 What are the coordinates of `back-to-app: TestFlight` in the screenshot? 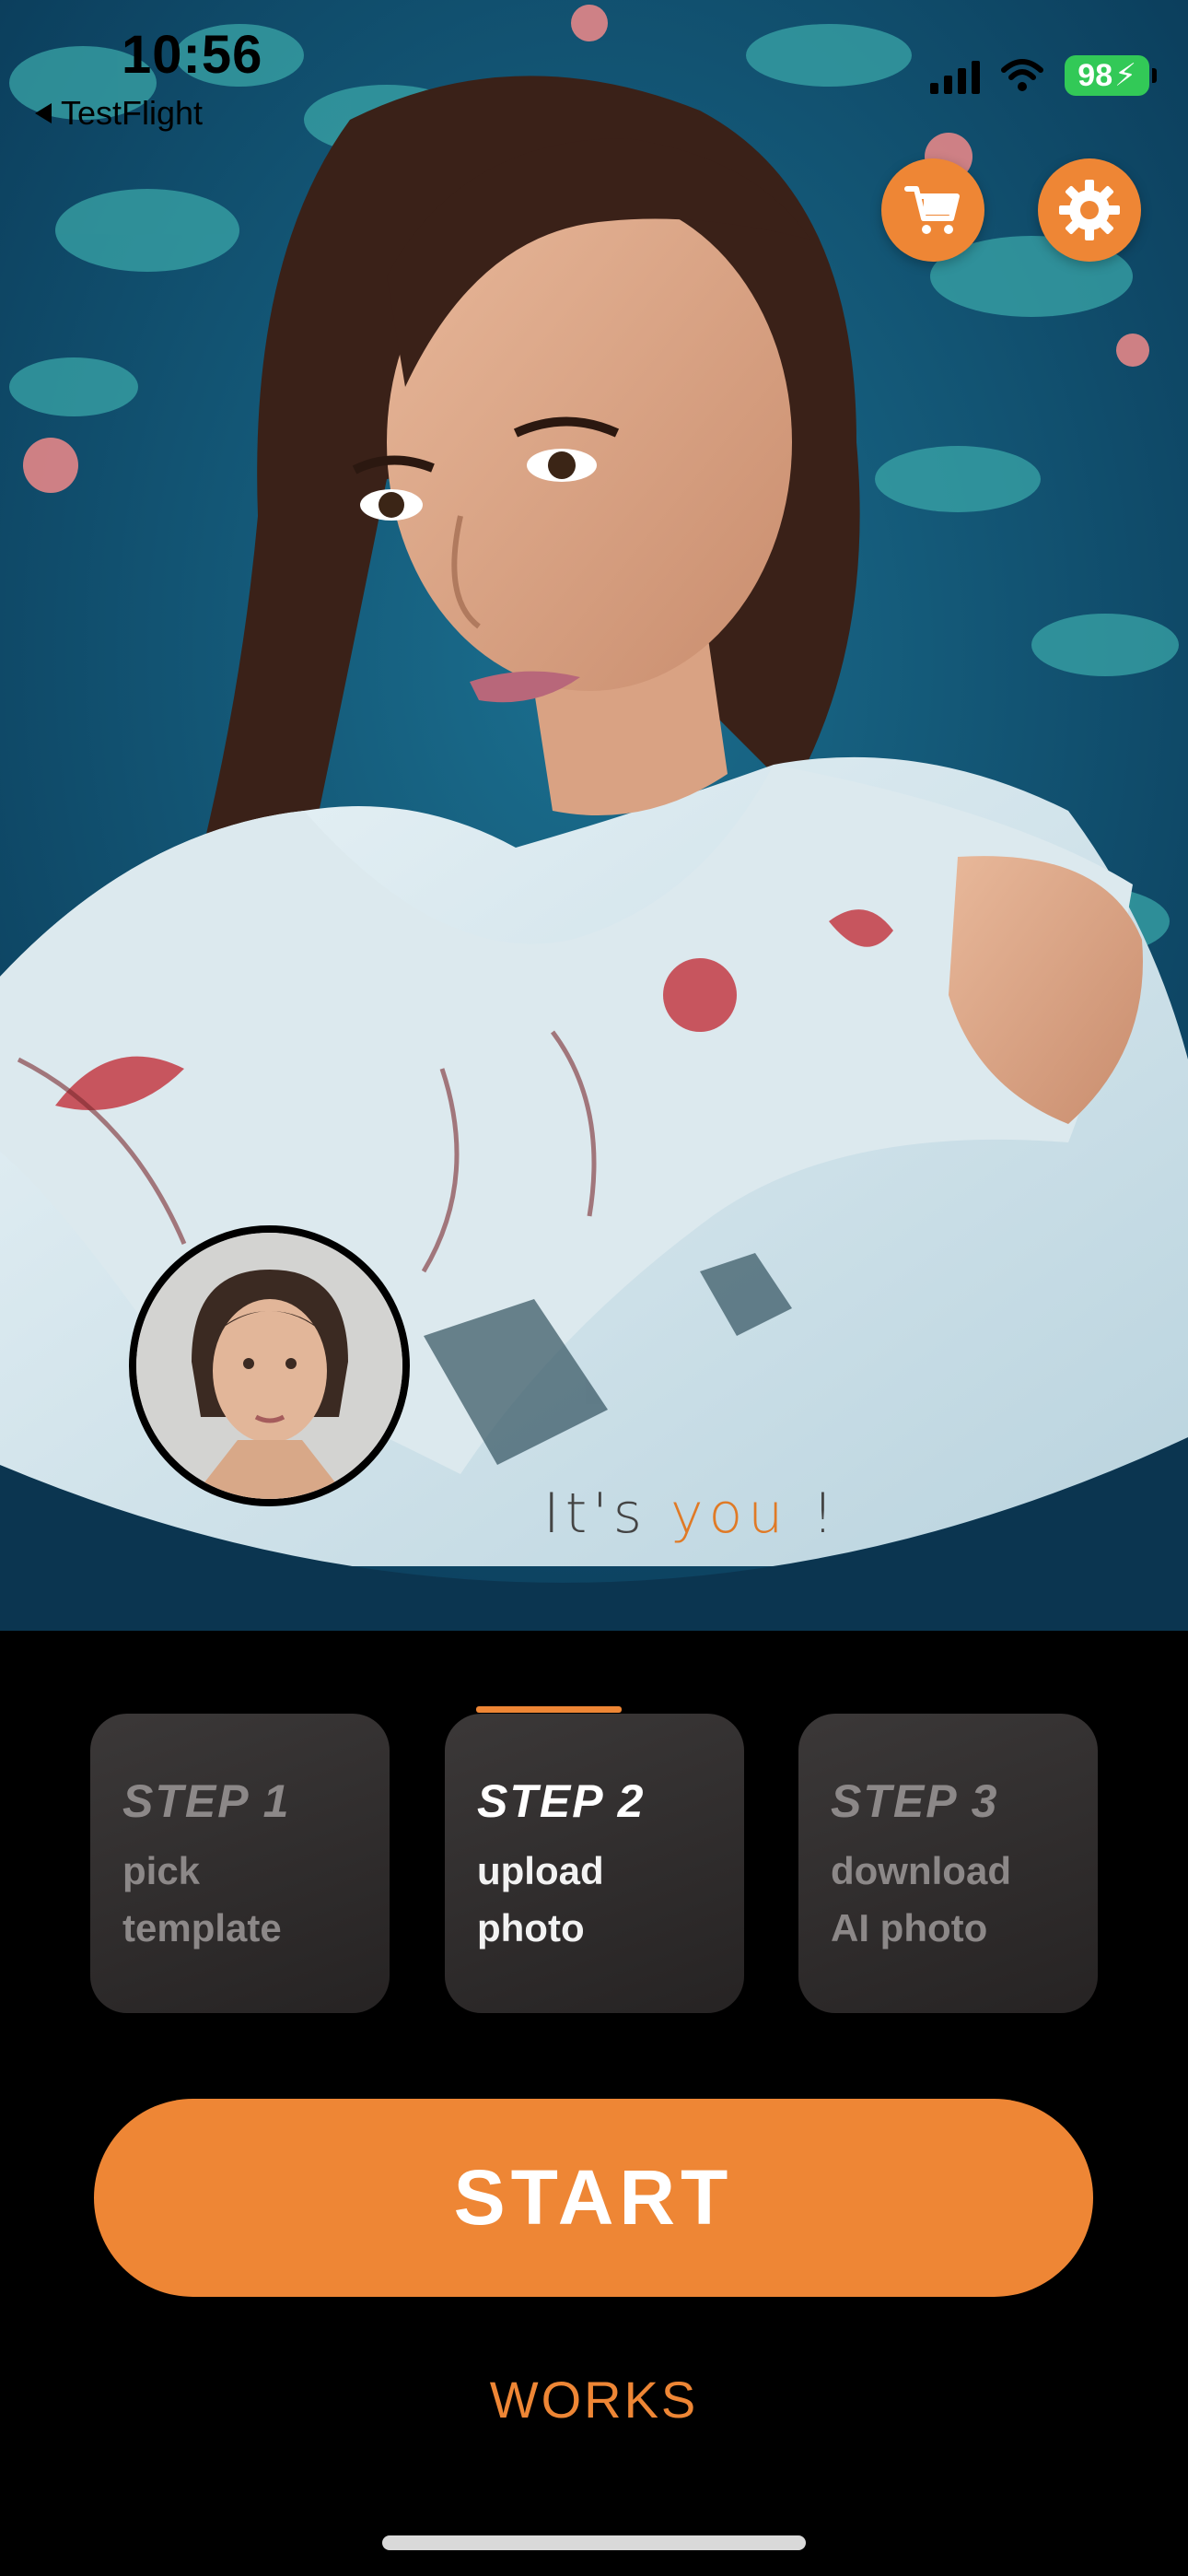 It's located at (119, 113).